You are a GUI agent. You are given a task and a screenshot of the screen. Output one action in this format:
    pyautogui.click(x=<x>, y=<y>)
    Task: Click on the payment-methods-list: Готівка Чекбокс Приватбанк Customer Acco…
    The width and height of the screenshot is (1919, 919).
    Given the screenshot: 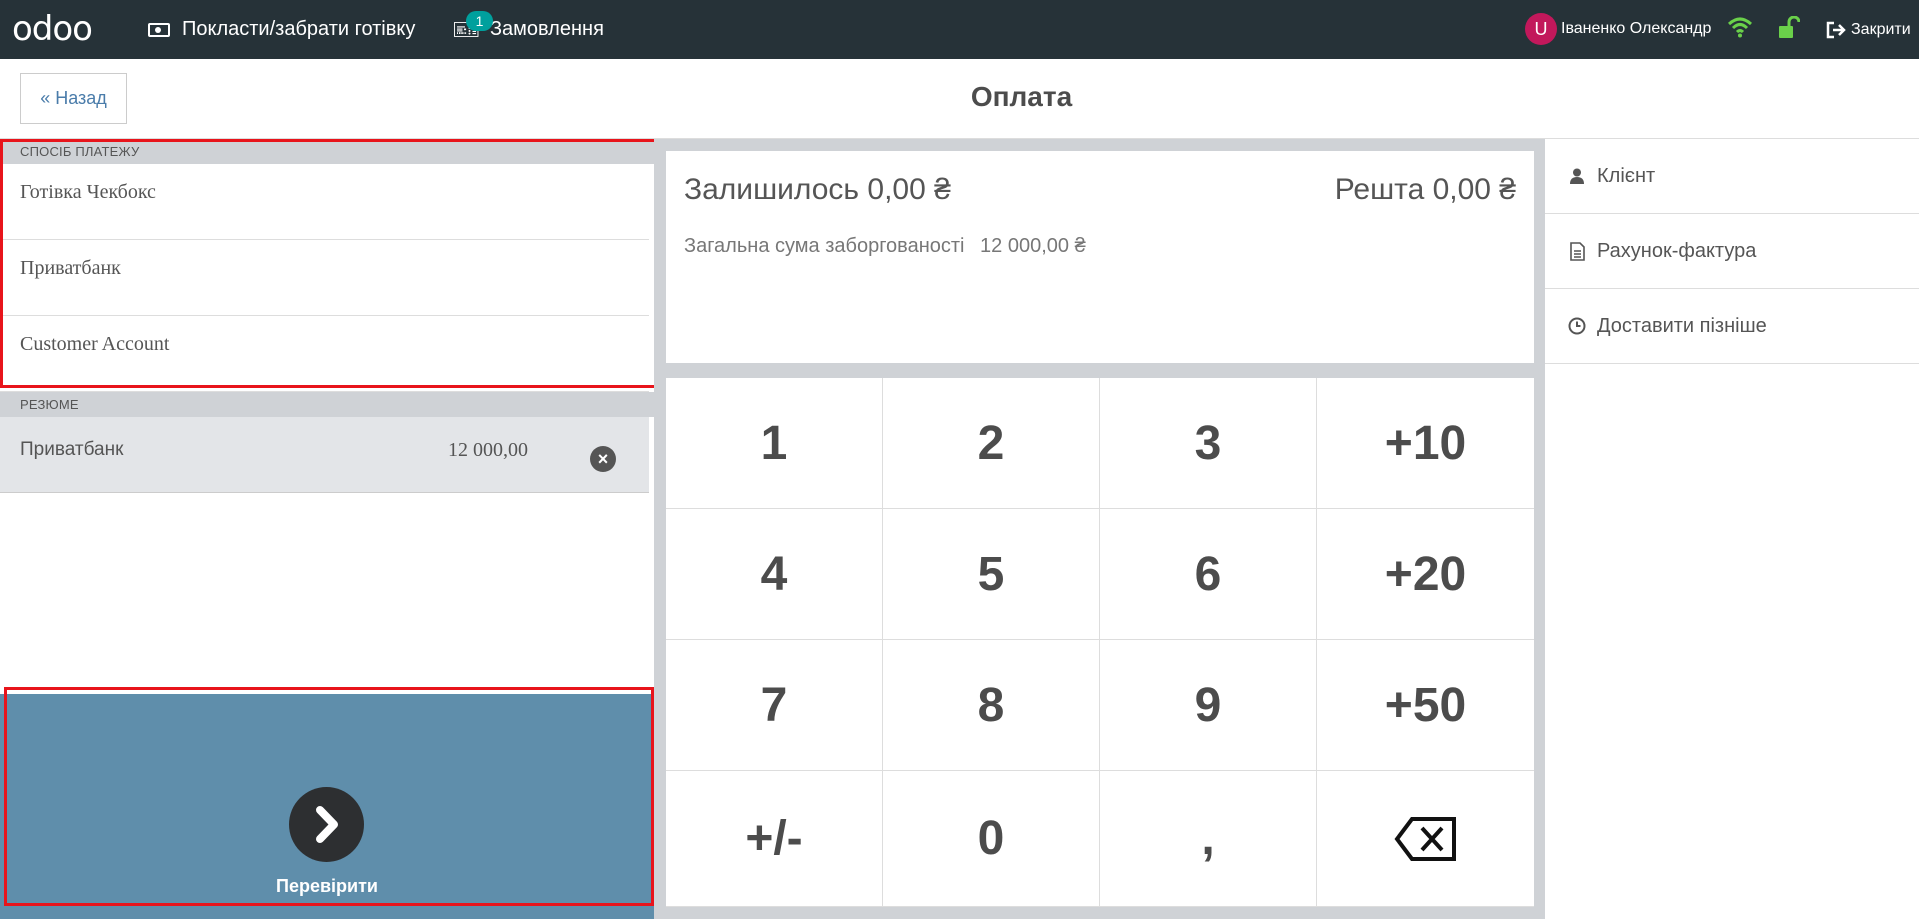 What is the action you would take?
    pyautogui.click(x=324, y=278)
    